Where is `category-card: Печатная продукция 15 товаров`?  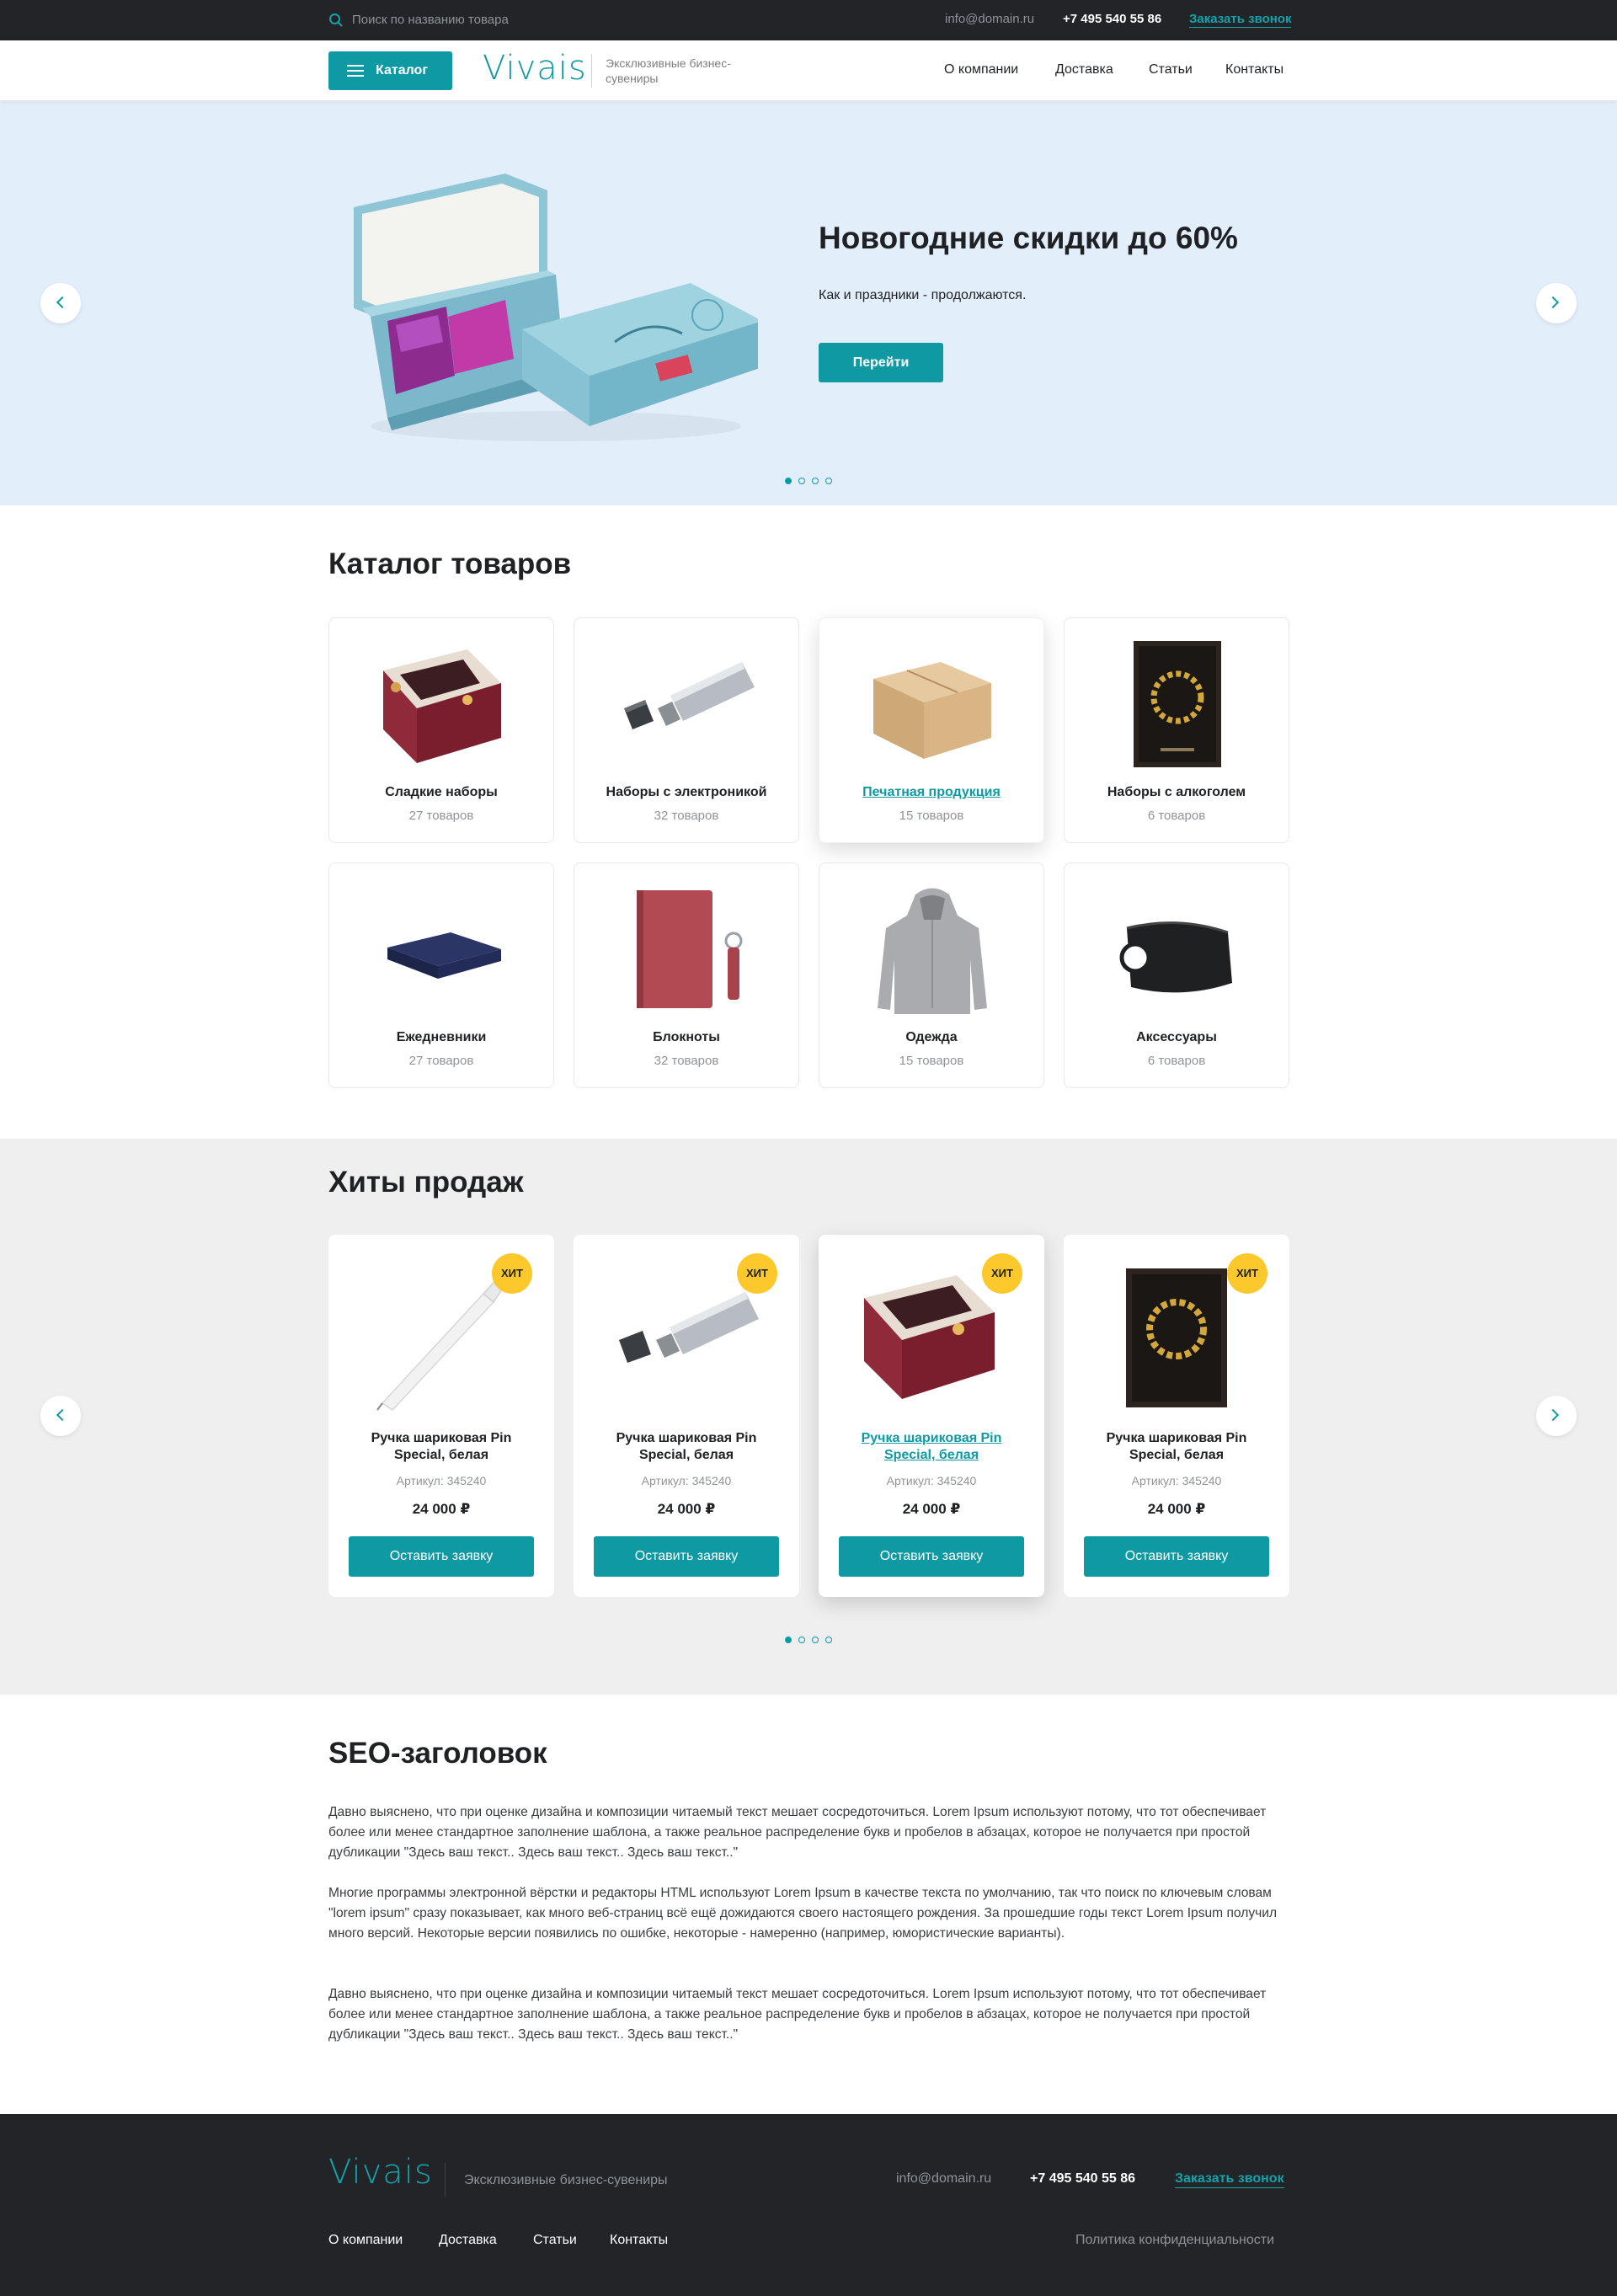
category-card: Печатная продукция 15 товаров is located at coordinates (931, 730).